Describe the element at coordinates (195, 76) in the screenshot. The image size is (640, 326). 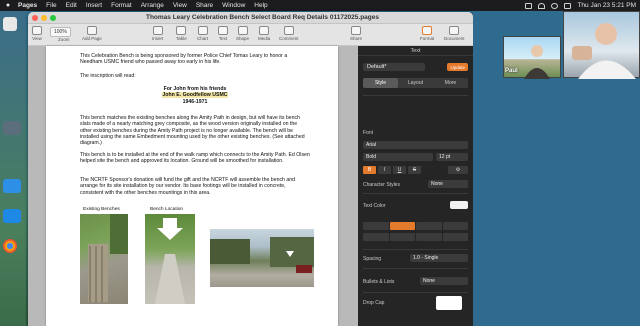
I see `paragraph-2: The inscription will read:` at that location.